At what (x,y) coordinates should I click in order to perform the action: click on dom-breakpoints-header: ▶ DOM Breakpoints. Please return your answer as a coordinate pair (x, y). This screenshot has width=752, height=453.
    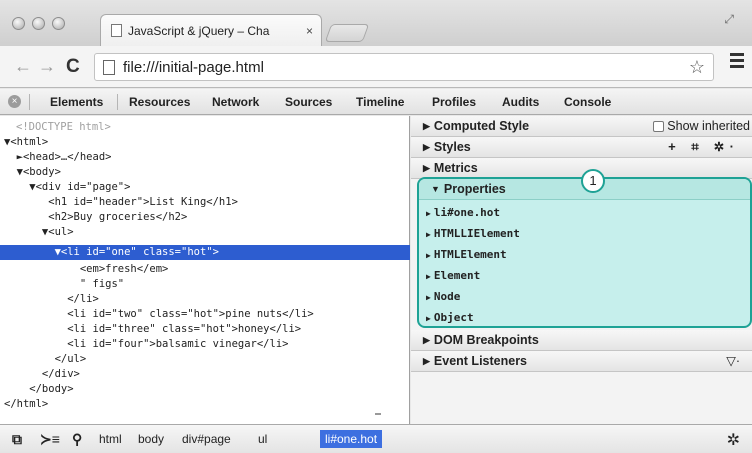
    Looking at the image, I should click on (581, 340).